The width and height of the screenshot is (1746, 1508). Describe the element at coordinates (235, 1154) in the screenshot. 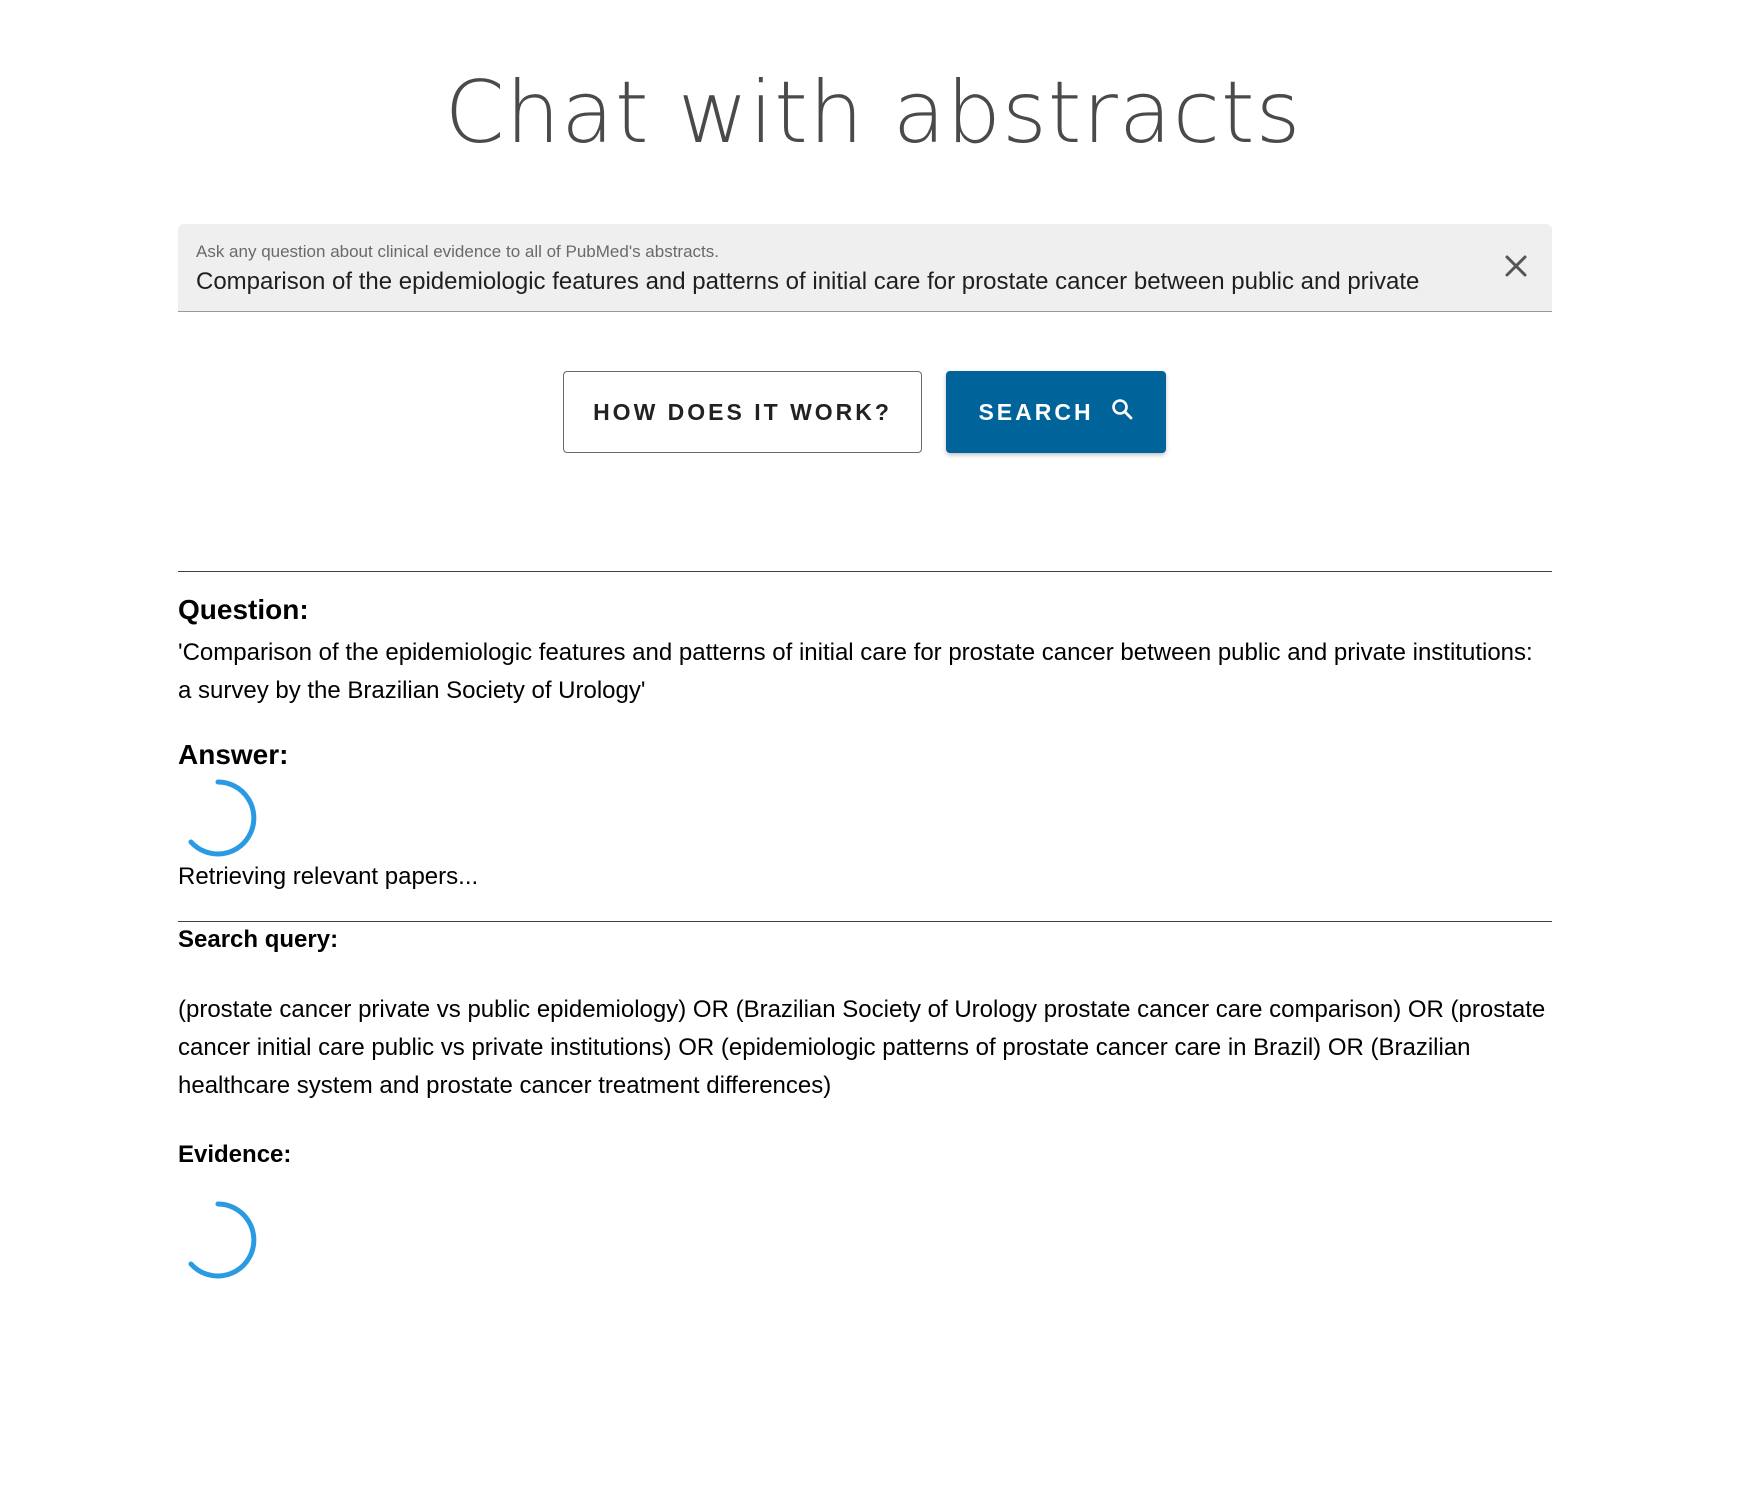

I see `evidence-heading: Evidence:` at that location.